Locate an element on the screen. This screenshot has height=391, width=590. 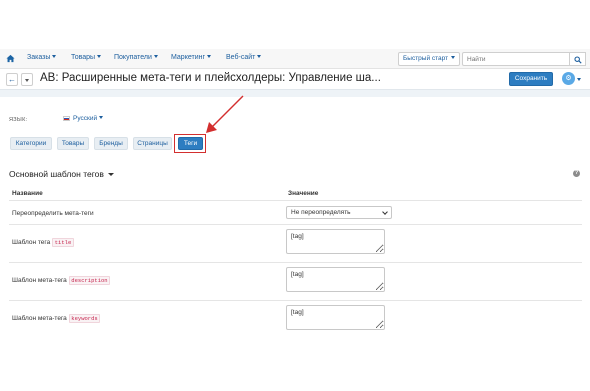
row-label-override: Переопределить мета-теги is located at coordinates (53, 213).